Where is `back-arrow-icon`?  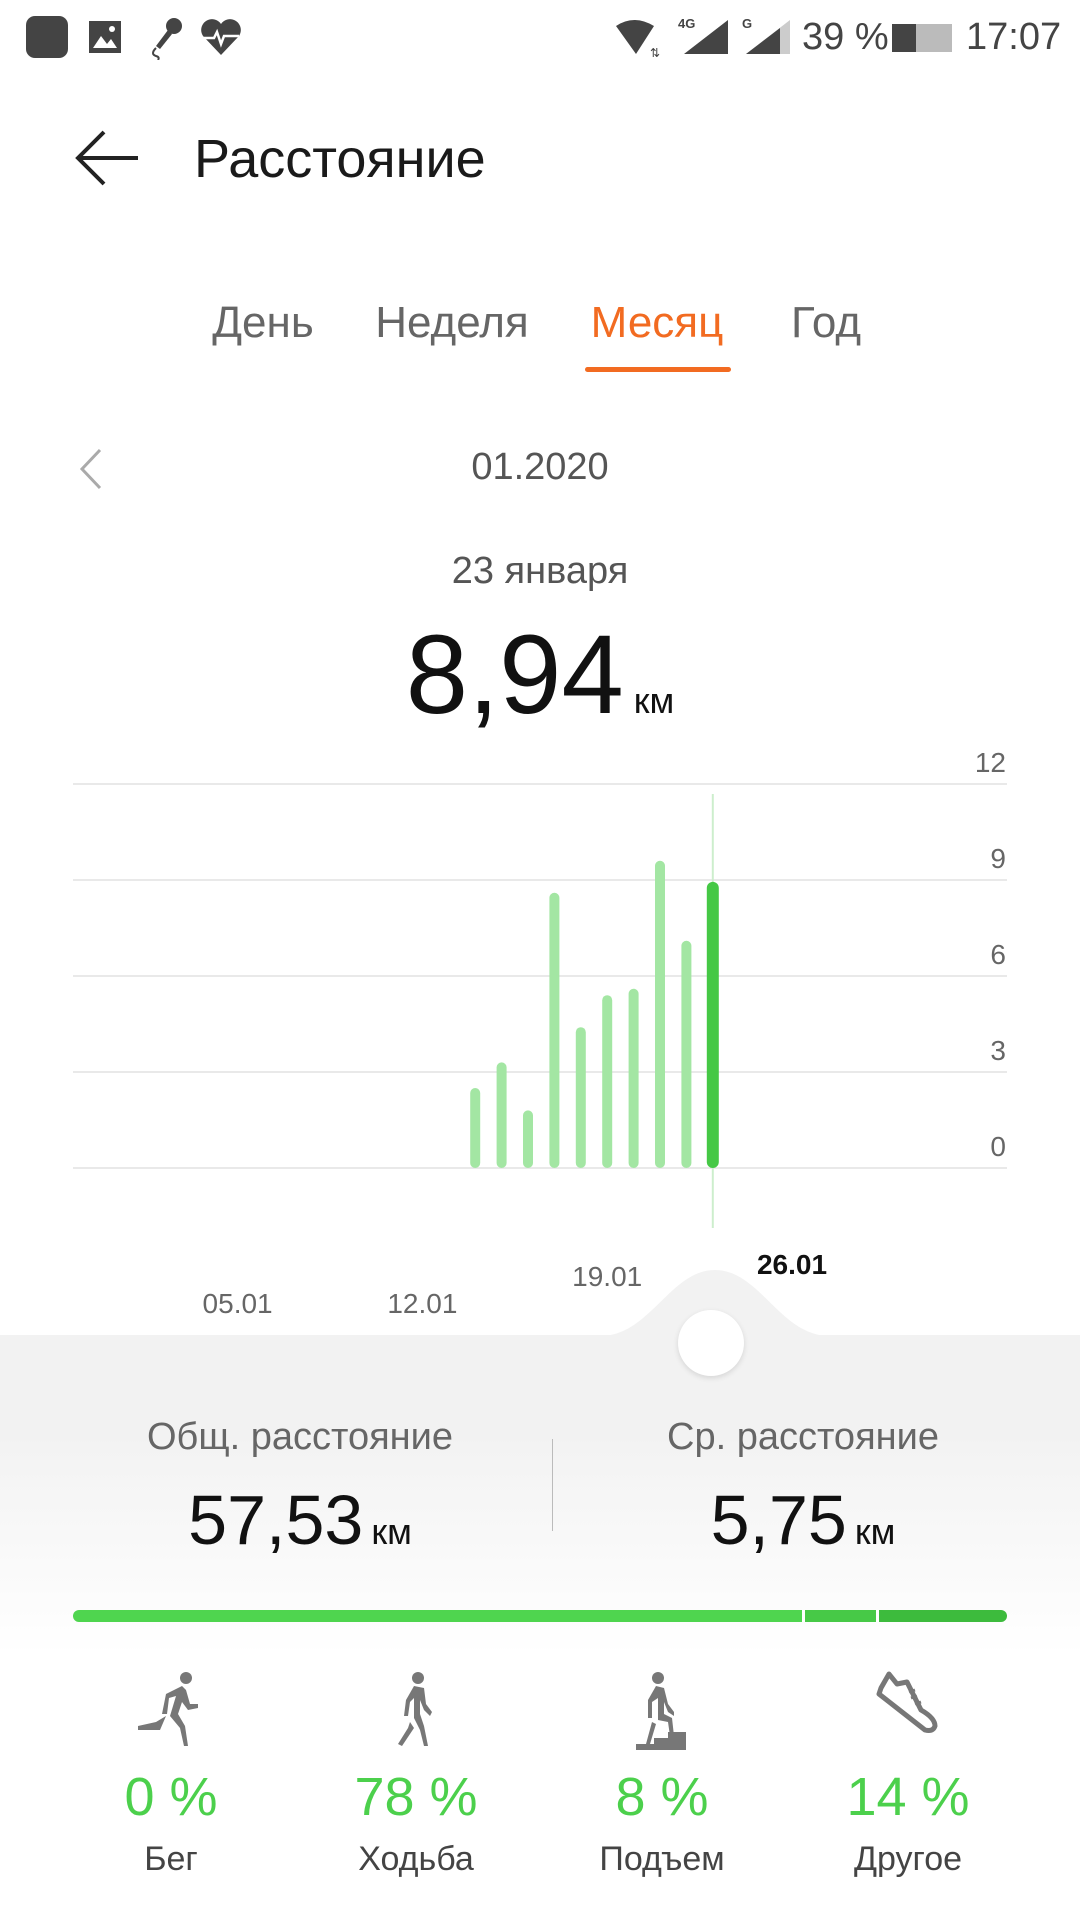
back-arrow-icon is located at coordinates (108, 158).